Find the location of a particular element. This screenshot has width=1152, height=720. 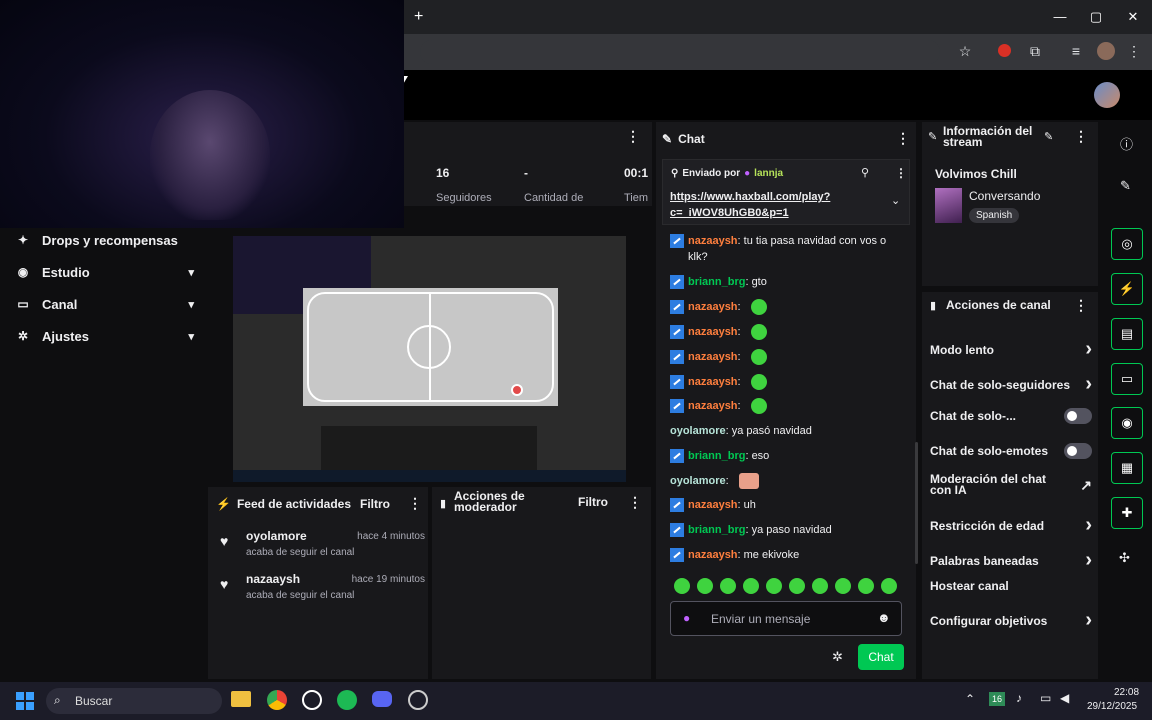

taskbar-search: ⌕ Buscar is located at coordinates (134, 701).